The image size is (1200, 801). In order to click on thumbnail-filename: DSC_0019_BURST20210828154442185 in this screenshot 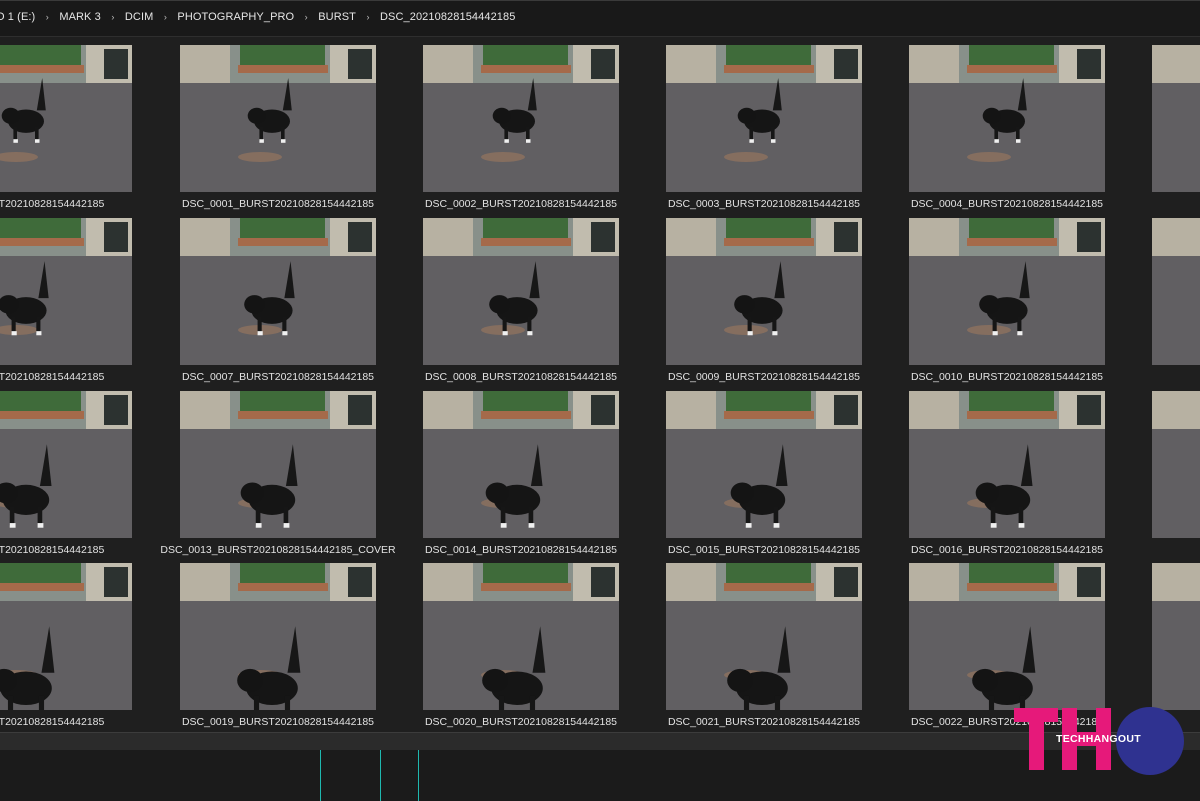, I will do `click(278, 722)`.